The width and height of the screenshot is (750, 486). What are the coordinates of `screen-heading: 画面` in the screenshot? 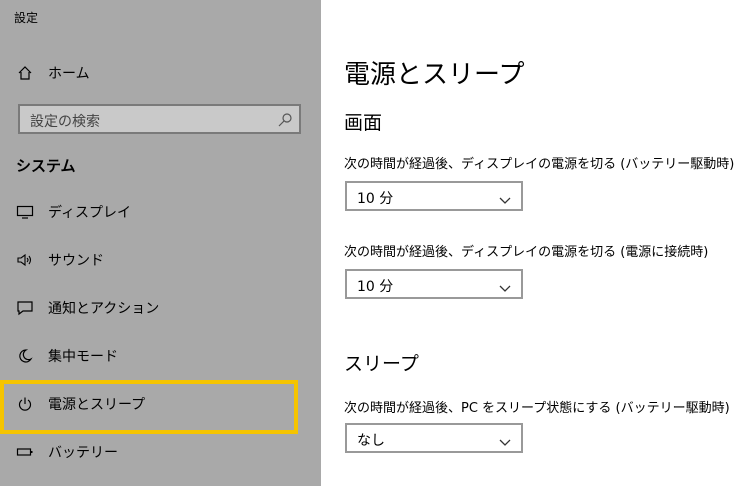 It's located at (363, 123).